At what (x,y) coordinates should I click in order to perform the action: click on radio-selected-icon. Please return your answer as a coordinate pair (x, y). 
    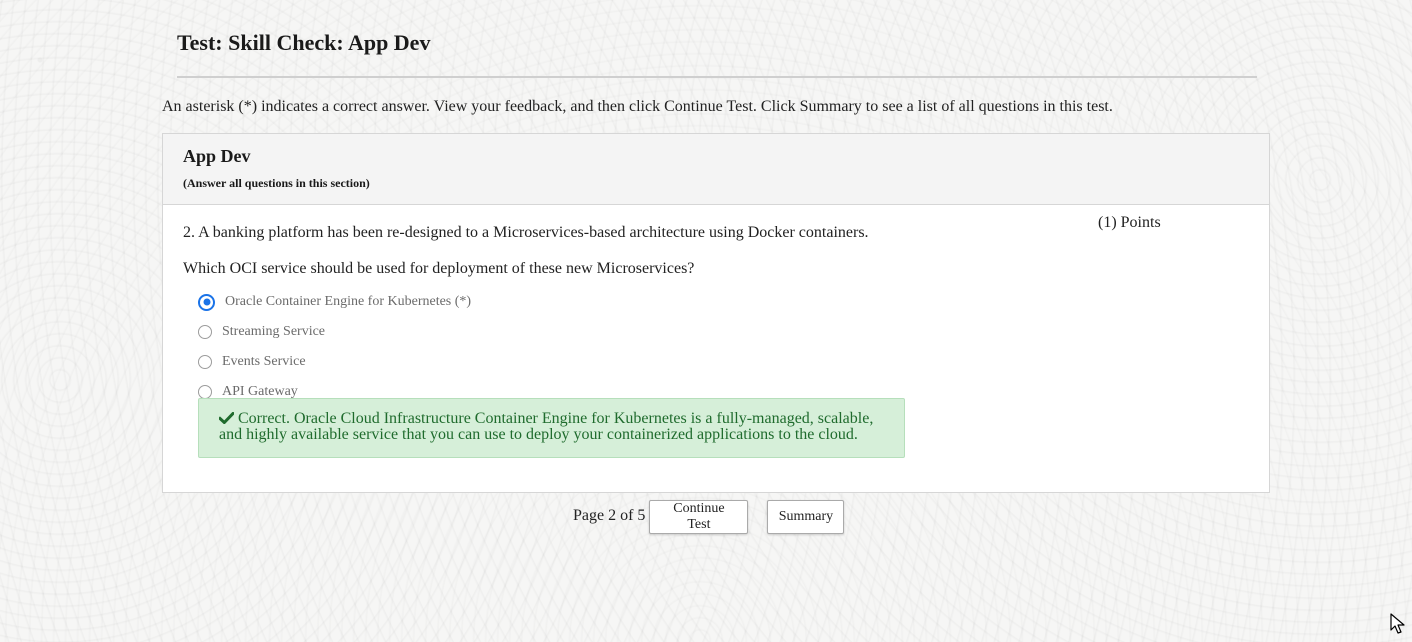
    Looking at the image, I should click on (206, 302).